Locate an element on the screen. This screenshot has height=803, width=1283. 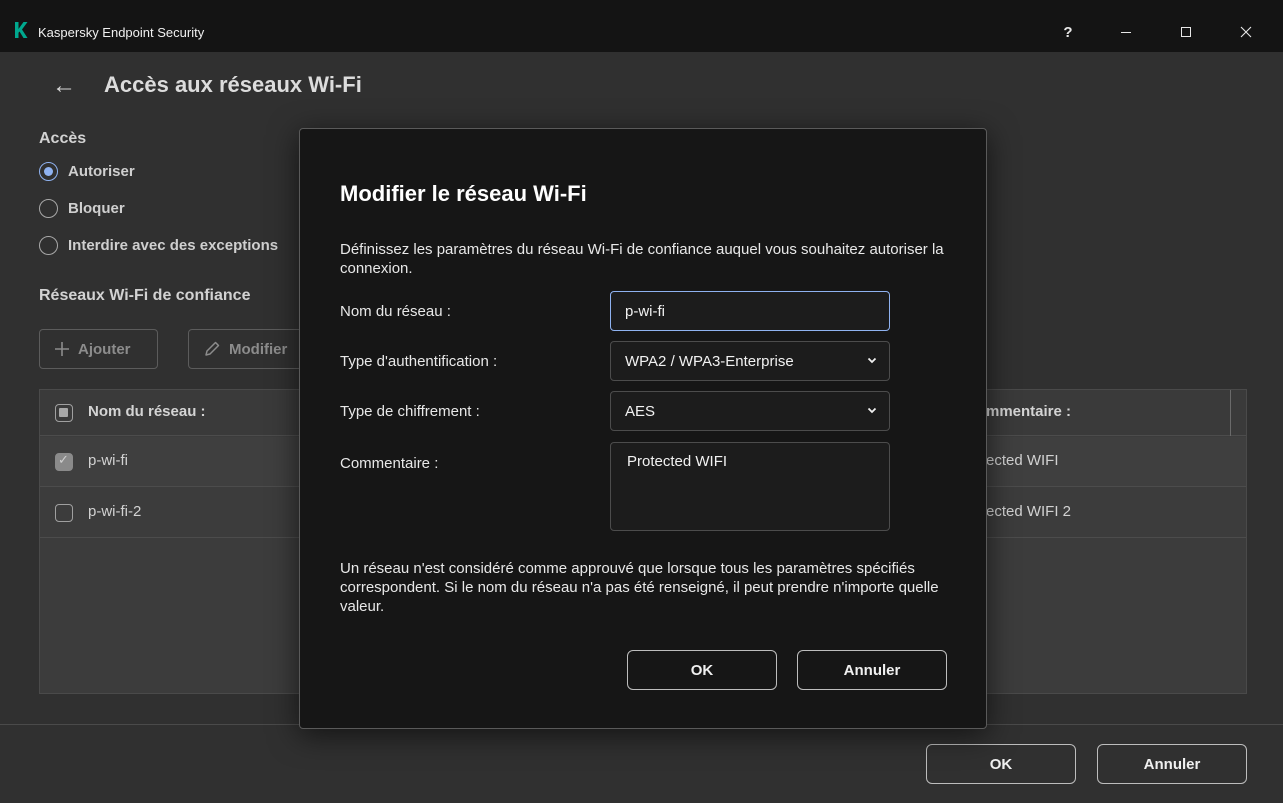
dialog-title: Modifier le réseau Wi-Fi is located at coordinates (463, 193).